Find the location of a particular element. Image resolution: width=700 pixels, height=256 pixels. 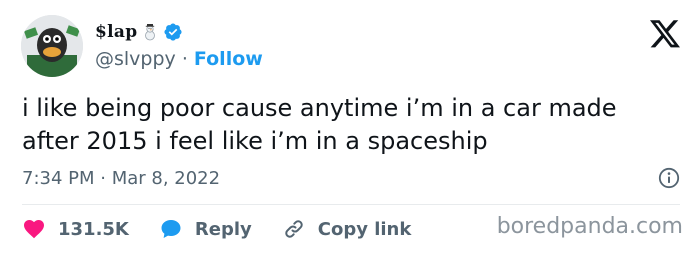

like-count: 131.5K is located at coordinates (93, 229).